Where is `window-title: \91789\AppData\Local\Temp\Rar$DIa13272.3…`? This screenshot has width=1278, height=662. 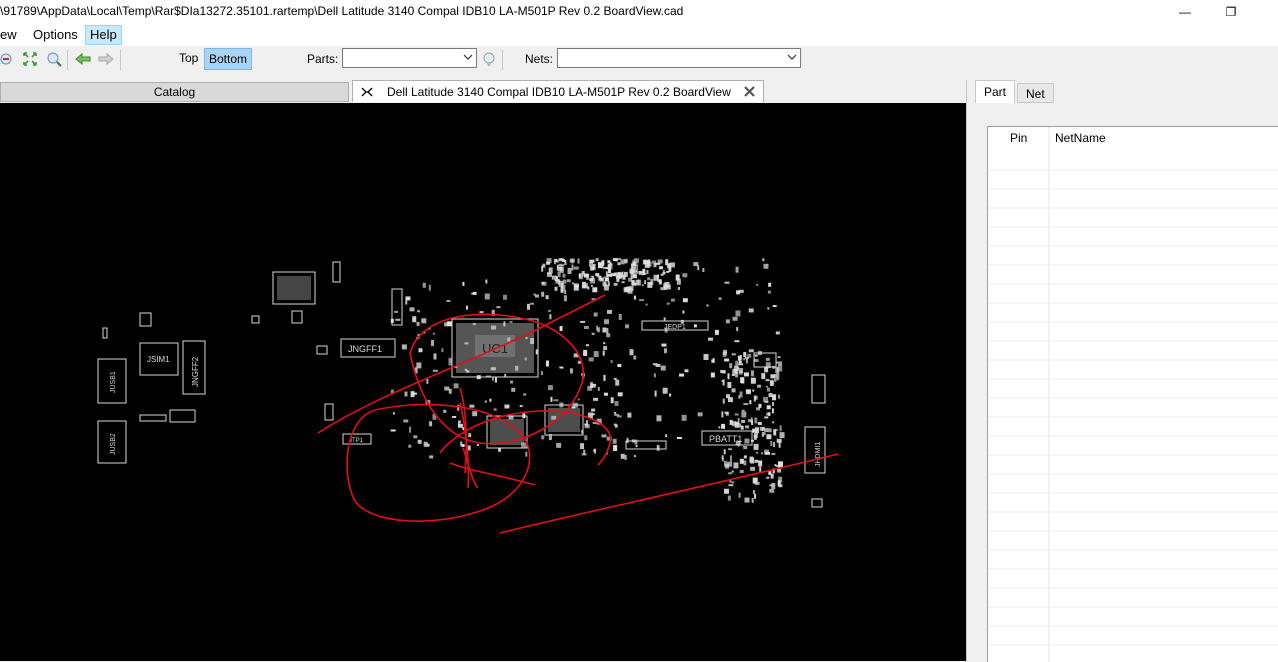
window-title: \91789\AppData\Local\Temp\Rar$DIa13272.3… is located at coordinates (342, 11).